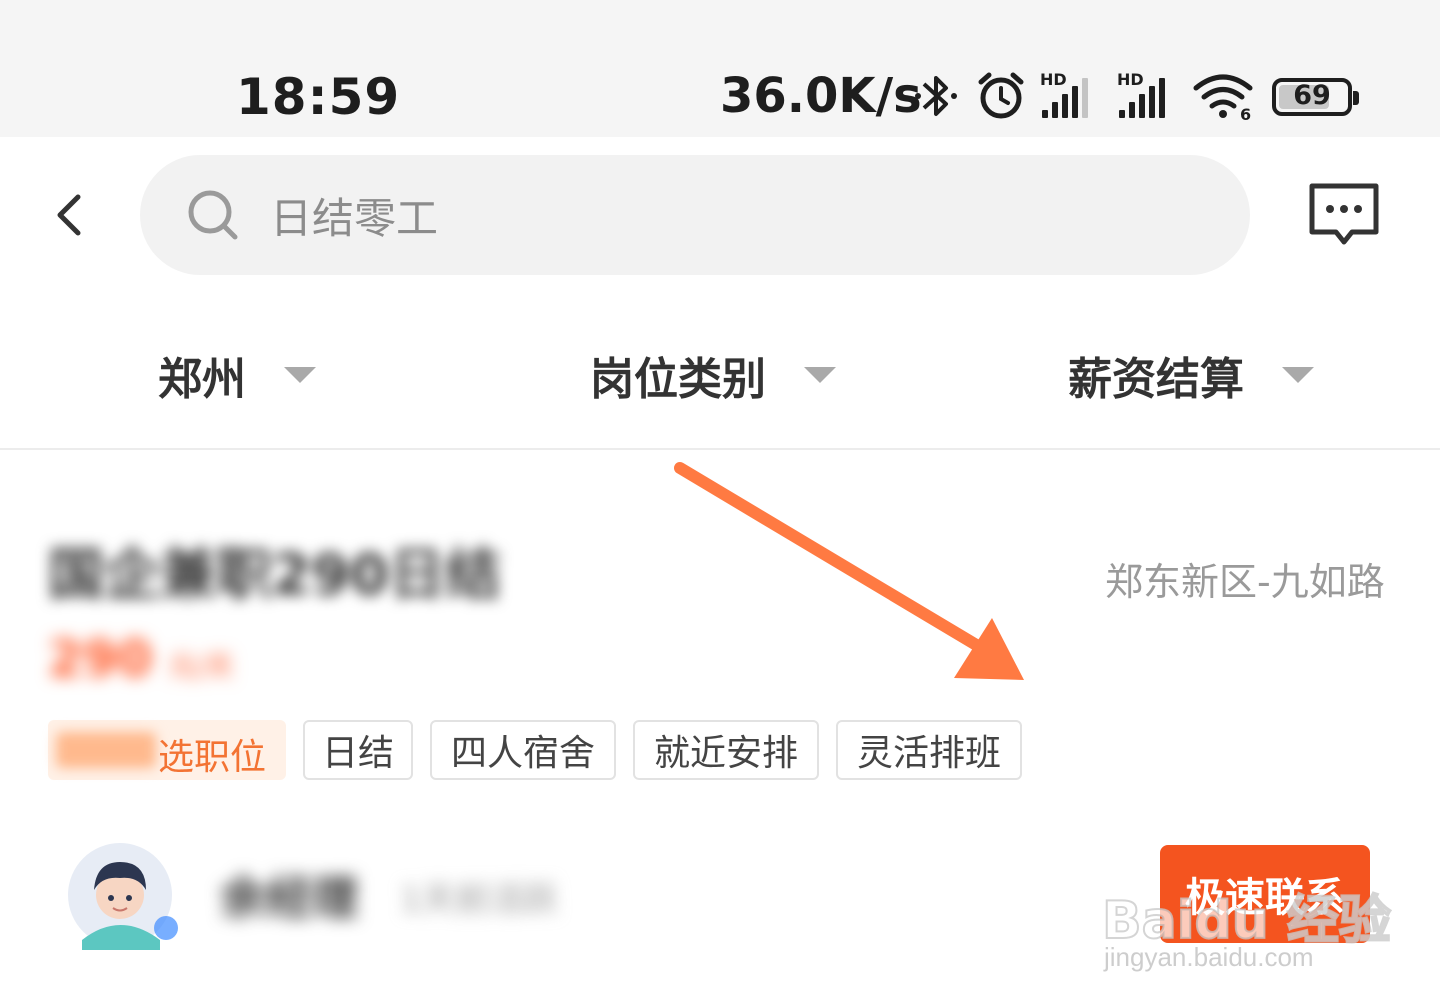 The image size is (1440, 1007). I want to click on battery-cap, so click(1356, 98).